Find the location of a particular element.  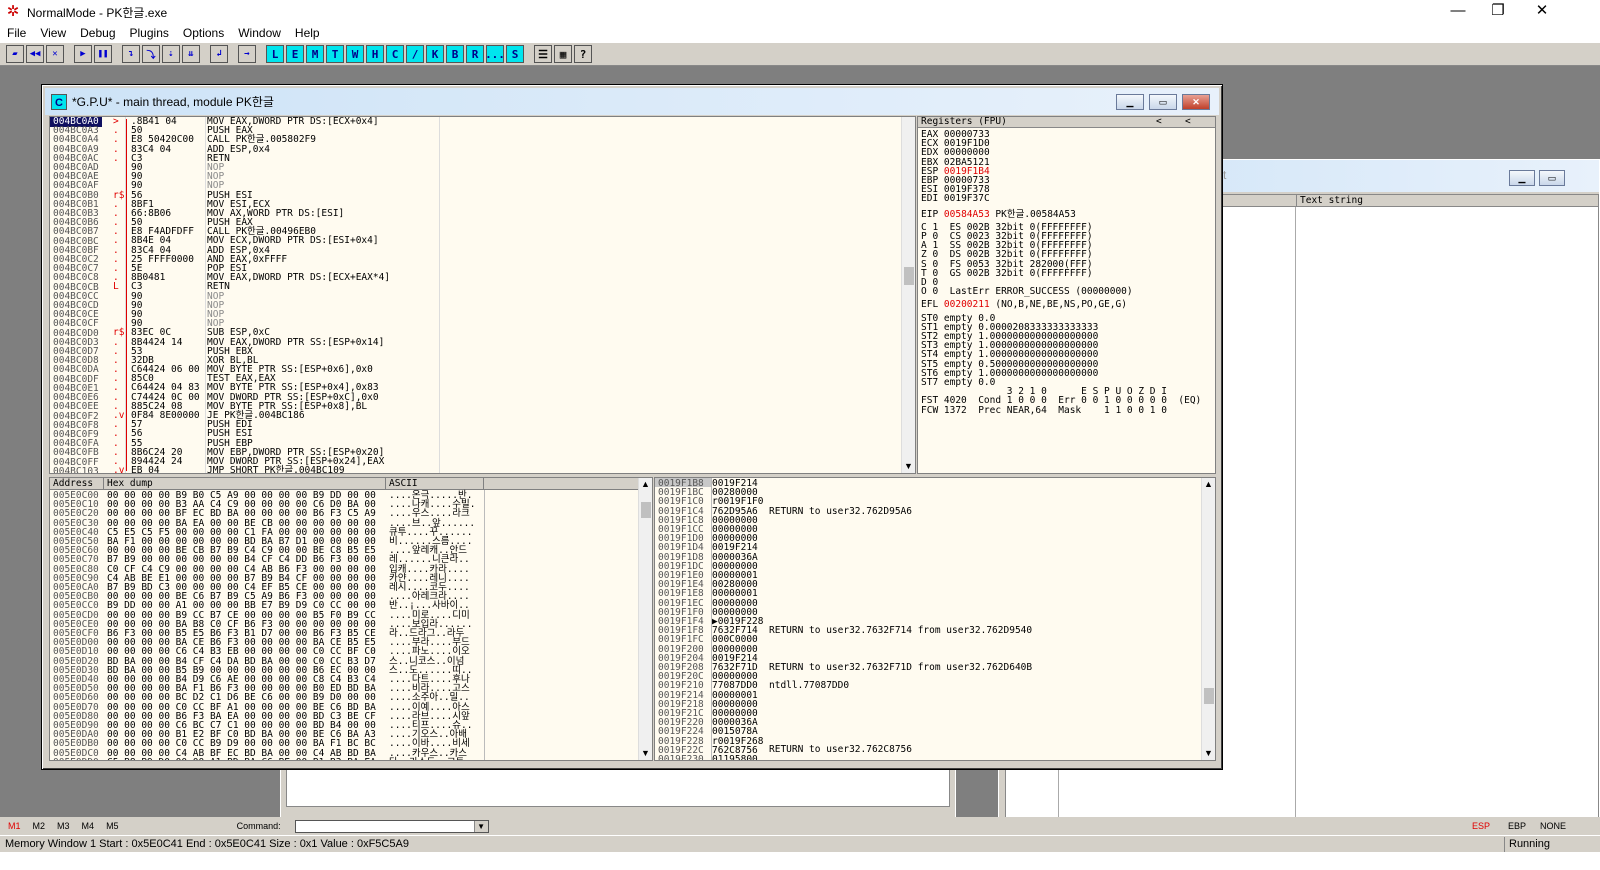

cpu-minimize-button: ▁ is located at coordinates (1130, 102).